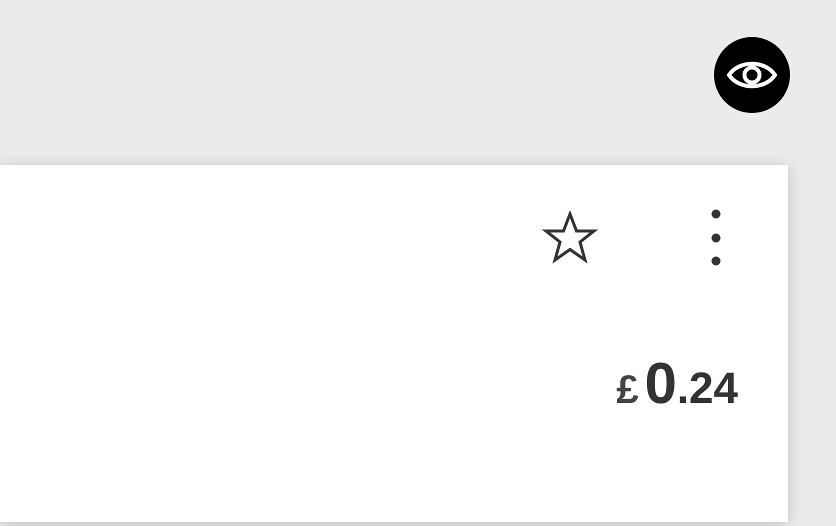 This screenshot has width=836, height=526. I want to click on price: £0.24, so click(677, 384).